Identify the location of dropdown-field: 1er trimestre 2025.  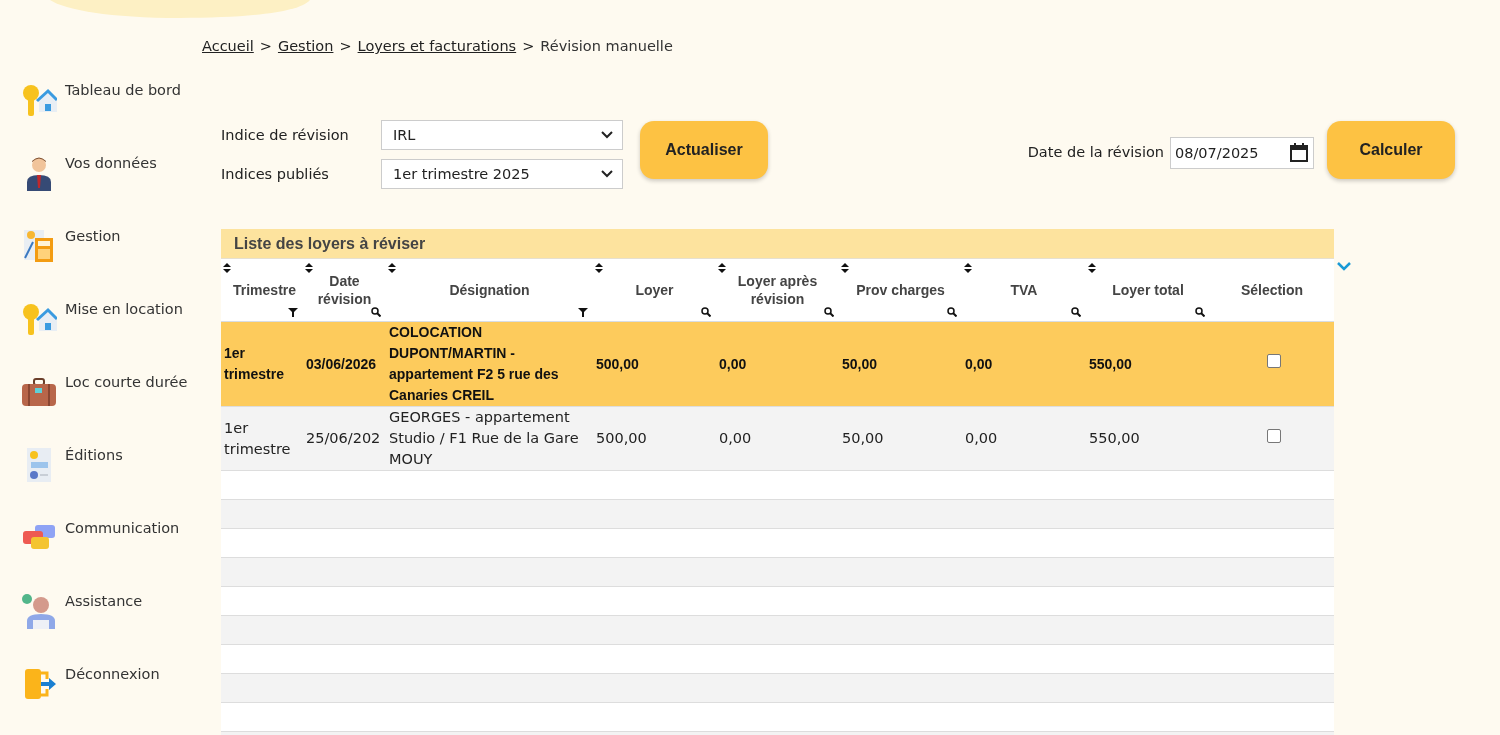
(502, 174).